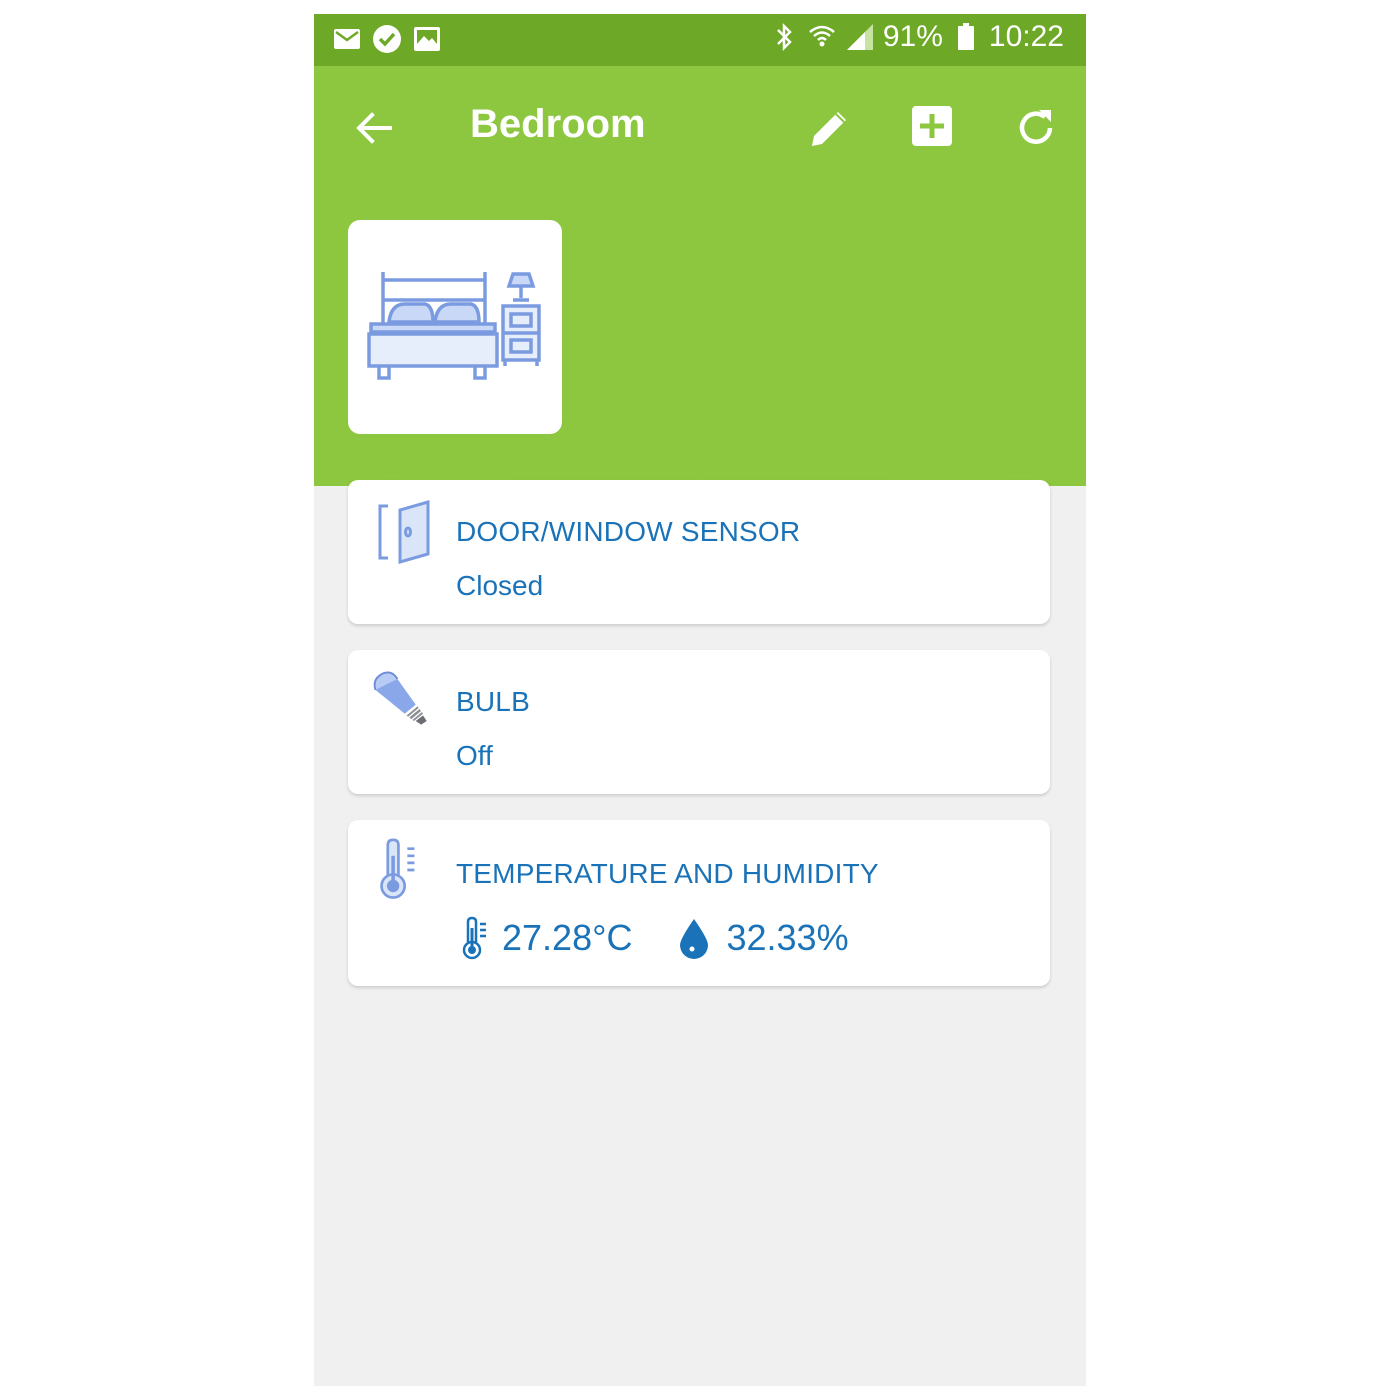  I want to click on edit-icon, so click(829, 129).